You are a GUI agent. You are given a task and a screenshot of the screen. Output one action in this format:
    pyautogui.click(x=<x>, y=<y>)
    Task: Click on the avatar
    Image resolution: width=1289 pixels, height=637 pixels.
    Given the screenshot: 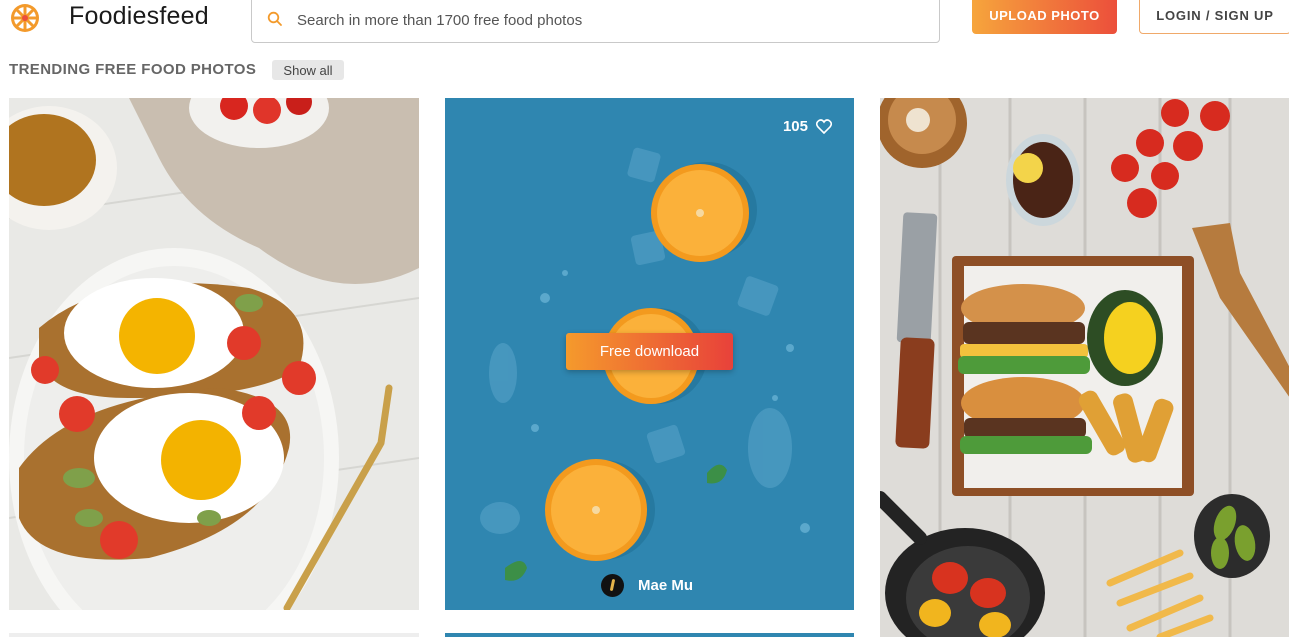 What is the action you would take?
    pyautogui.click(x=612, y=585)
    